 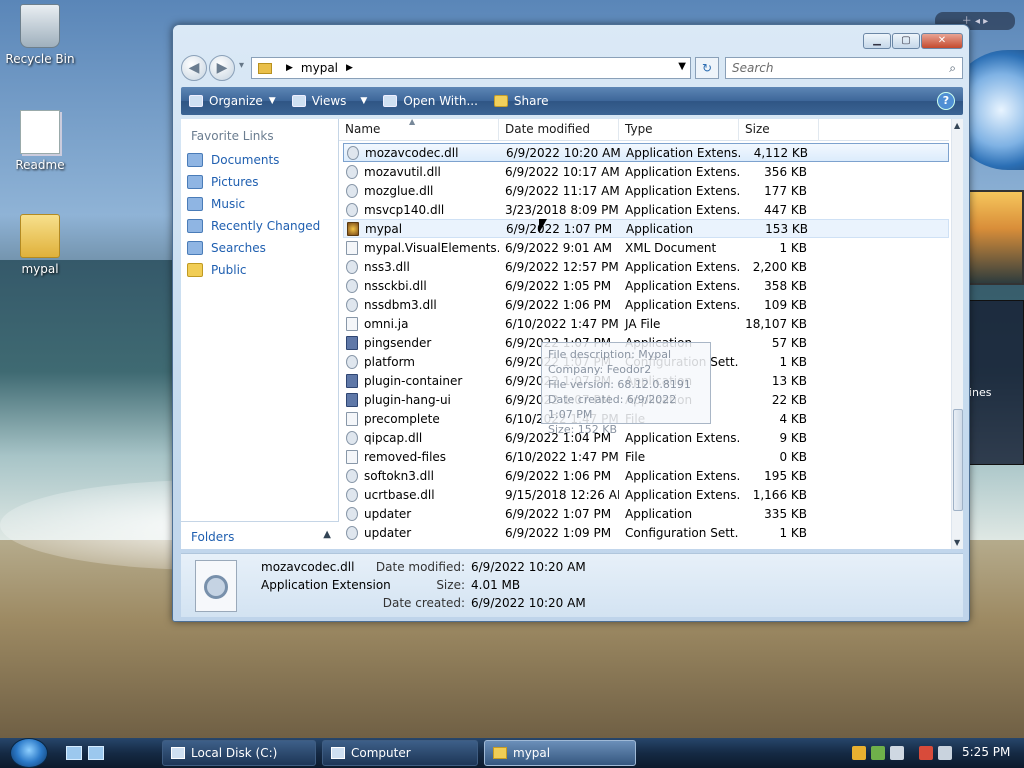 I want to click on address-bar: ▶ mypal ▶ ▼, so click(x=471, y=68).